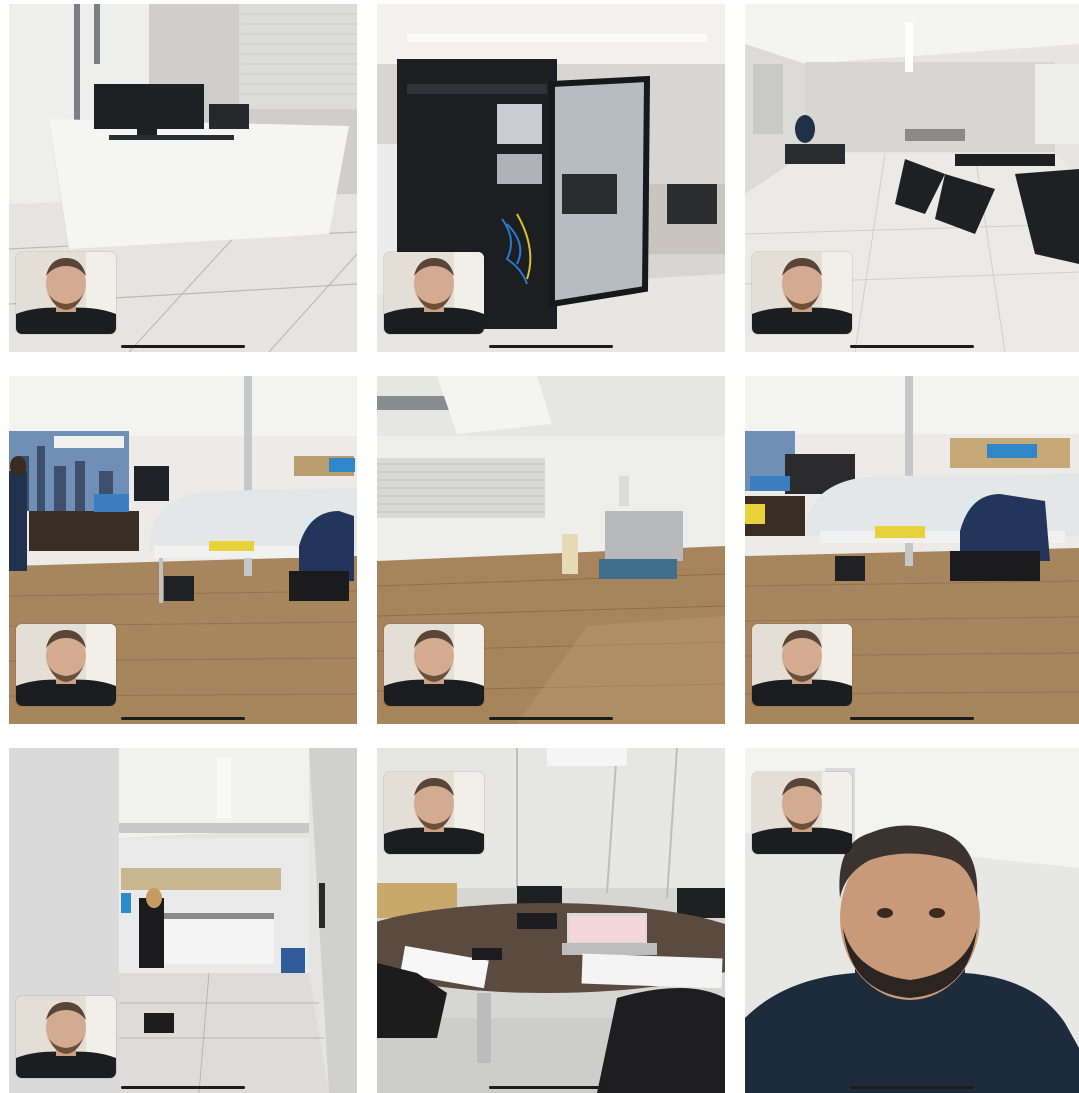 This screenshot has width=1079, height=1093. I want to click on tile-desk-room, so click(183, 178).